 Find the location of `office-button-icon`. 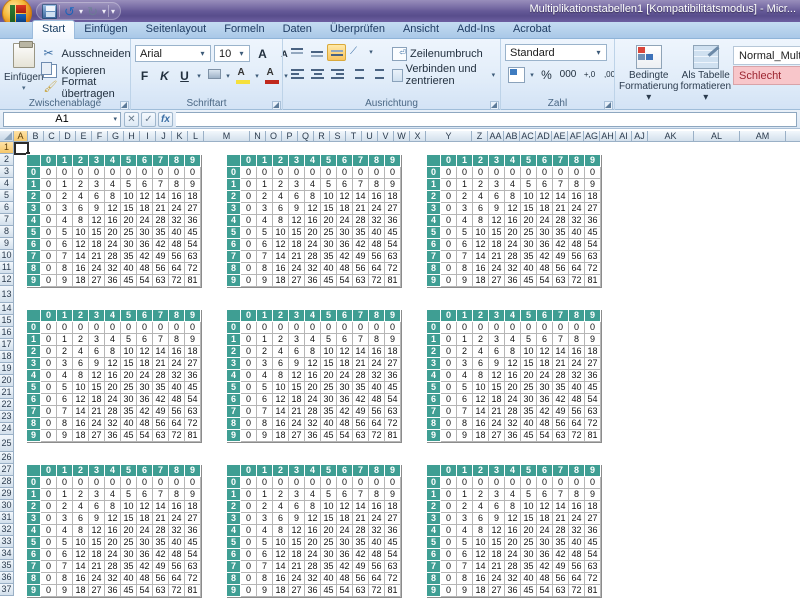

office-button-icon is located at coordinates (17, 11).